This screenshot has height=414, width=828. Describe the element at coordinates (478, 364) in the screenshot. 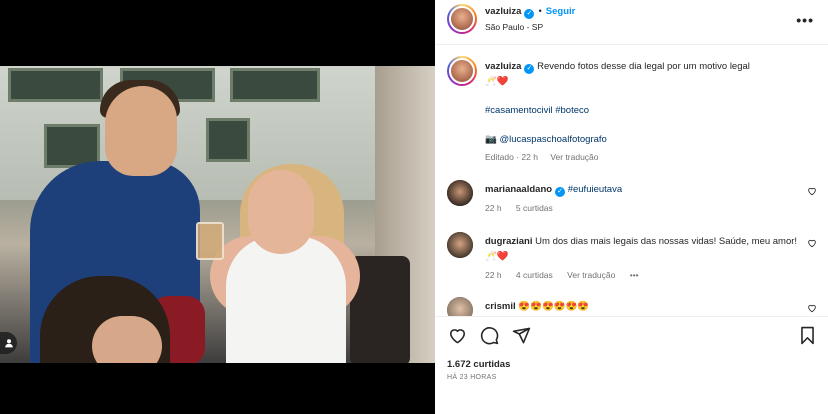

I see `likes-count: 1.672 curtidas` at that location.